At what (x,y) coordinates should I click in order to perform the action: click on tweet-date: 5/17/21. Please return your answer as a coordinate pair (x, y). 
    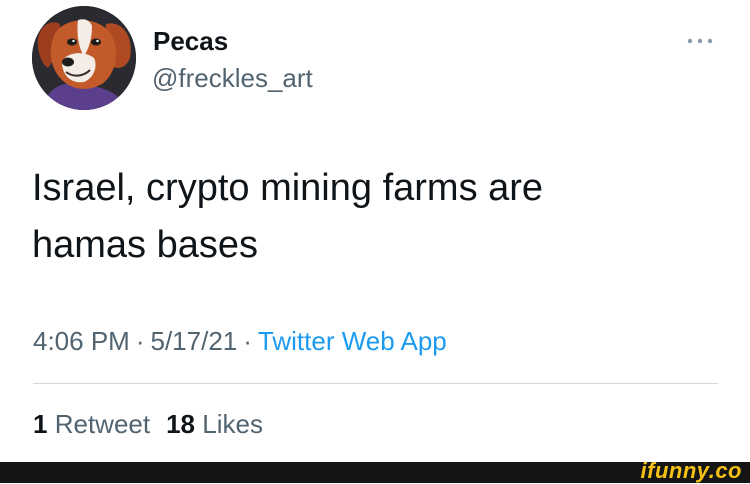
    Looking at the image, I should click on (194, 341).